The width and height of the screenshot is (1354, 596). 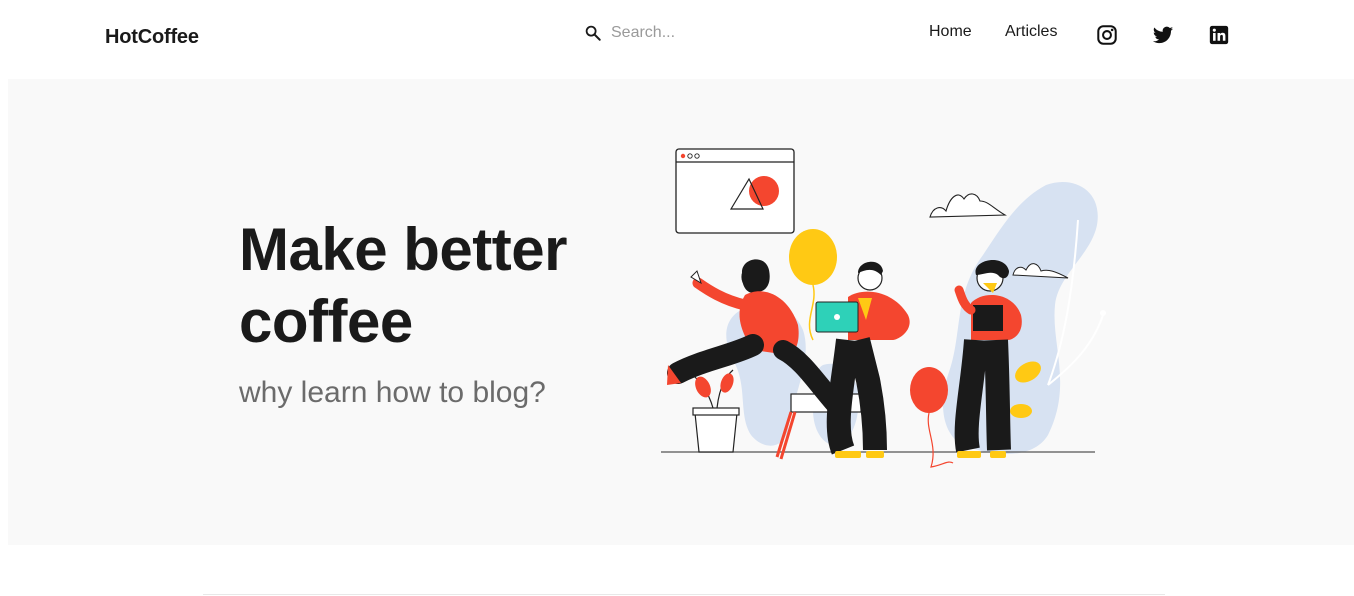 I want to click on hero-subtitle: why learn how to blog?, so click(x=392, y=392).